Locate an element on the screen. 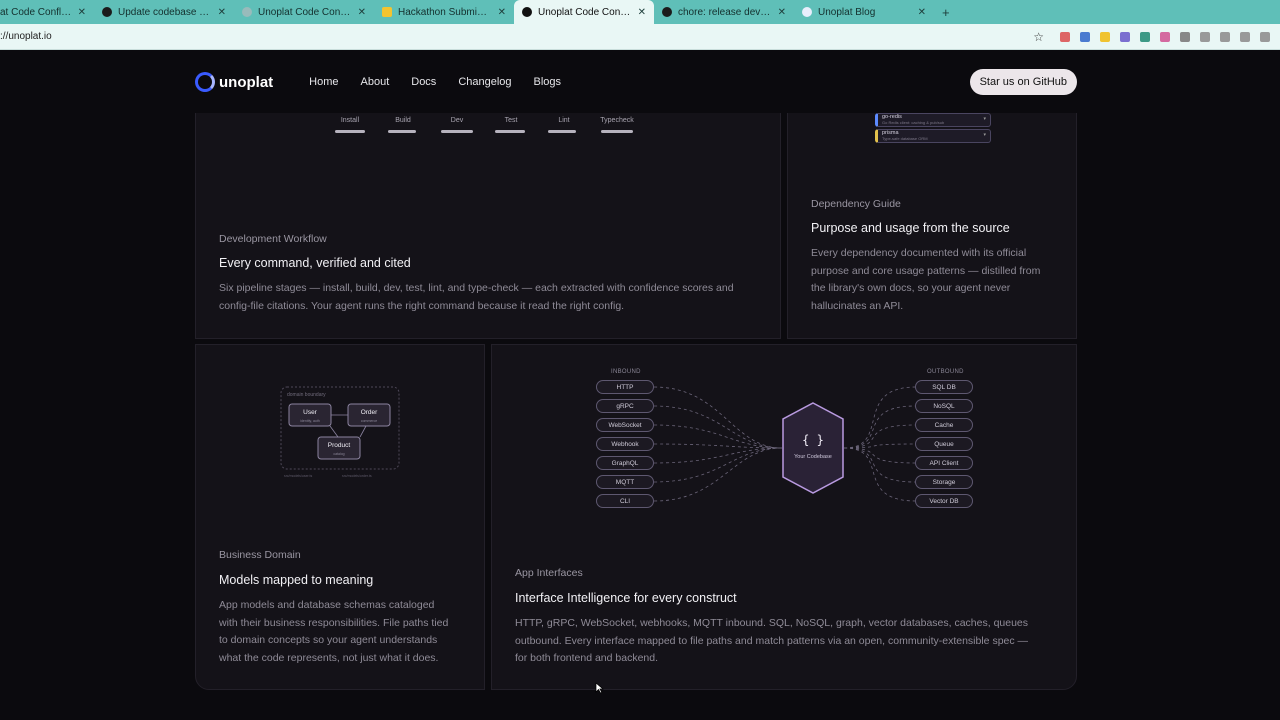 This screenshot has height=720, width=1280. diagram-footer-right: src/models/order.ts is located at coordinates (357, 476).